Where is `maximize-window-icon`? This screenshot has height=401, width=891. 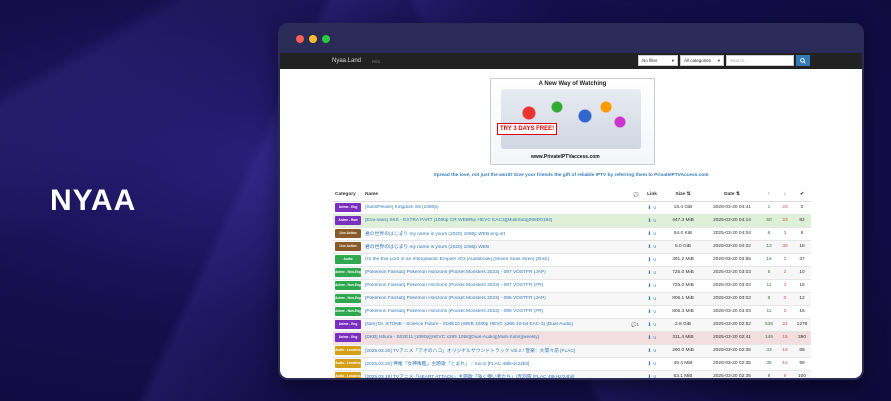 maximize-window-icon is located at coordinates (326, 39).